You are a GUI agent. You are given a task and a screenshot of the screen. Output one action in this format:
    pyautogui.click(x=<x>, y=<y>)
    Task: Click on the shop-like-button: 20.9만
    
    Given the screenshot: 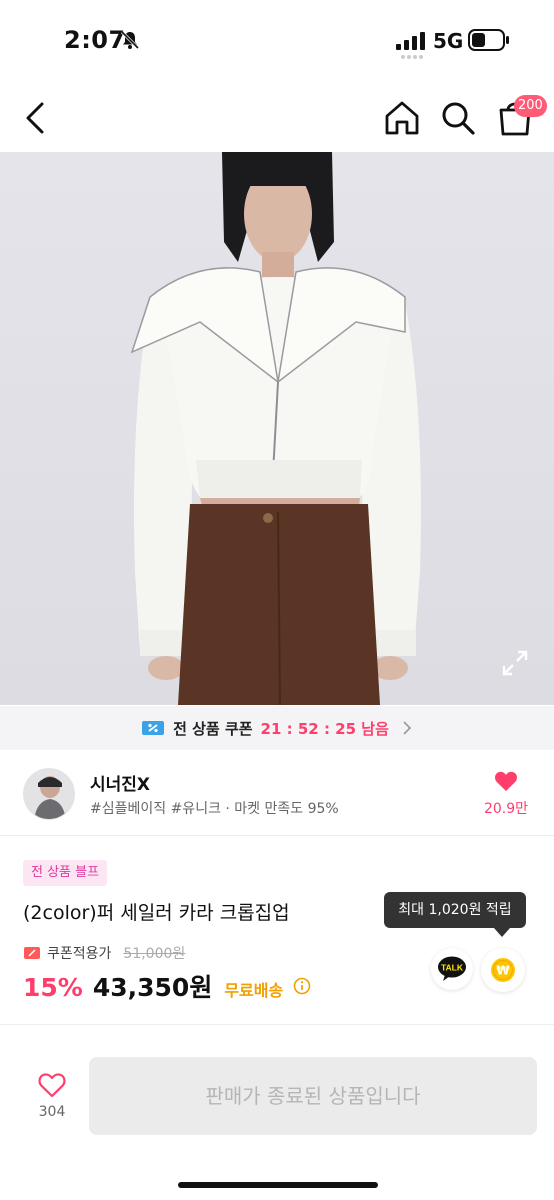 What is the action you would take?
    pyautogui.click(x=506, y=794)
    